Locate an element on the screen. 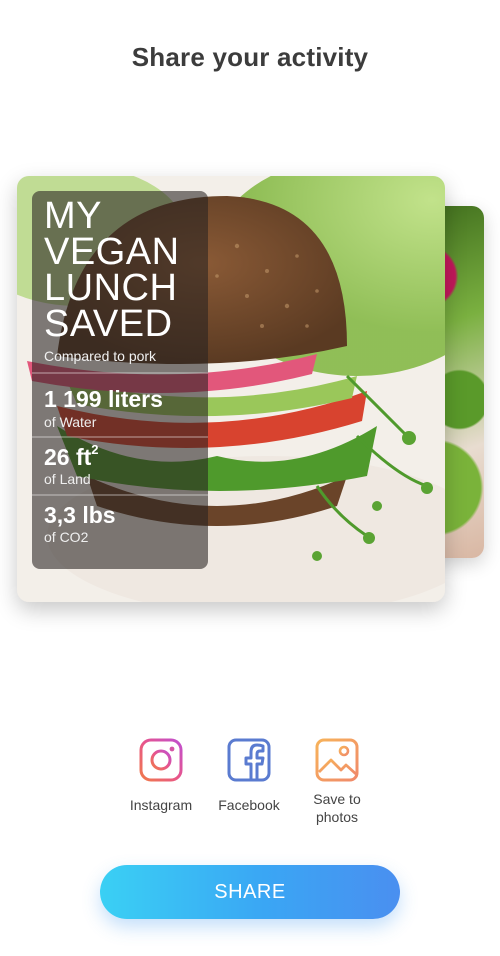  facebook-icon is located at coordinates (249, 760).